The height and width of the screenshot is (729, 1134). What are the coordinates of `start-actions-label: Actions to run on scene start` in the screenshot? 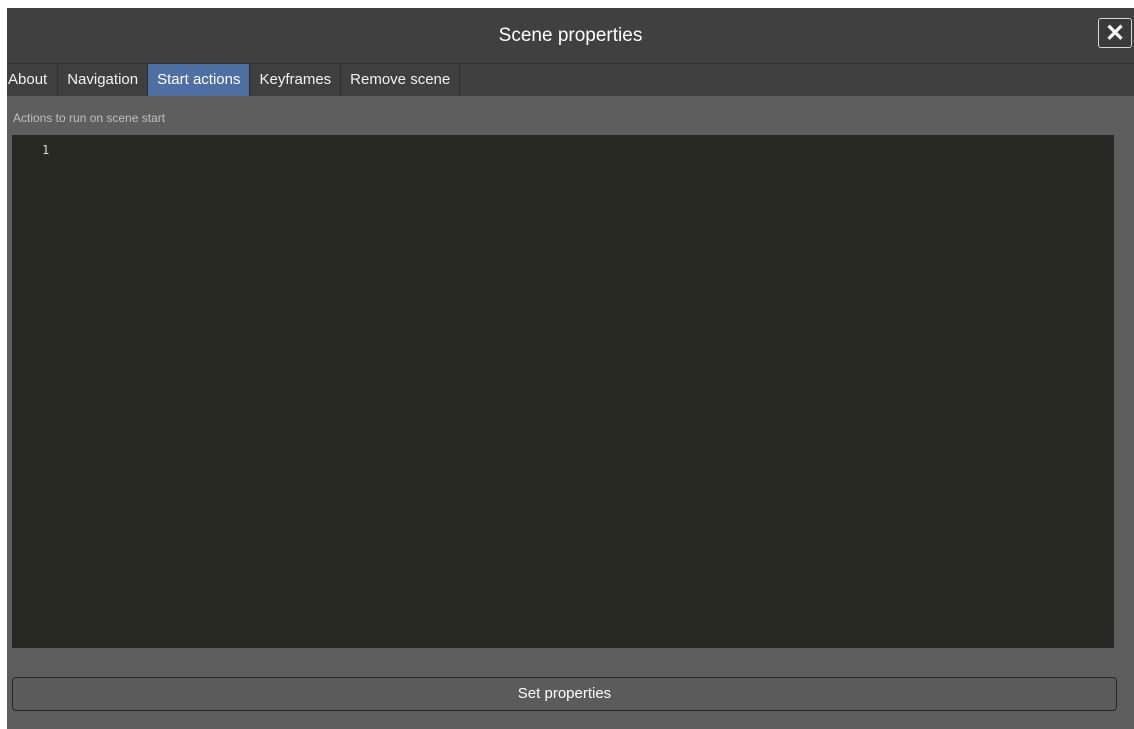 It's located at (89, 118).